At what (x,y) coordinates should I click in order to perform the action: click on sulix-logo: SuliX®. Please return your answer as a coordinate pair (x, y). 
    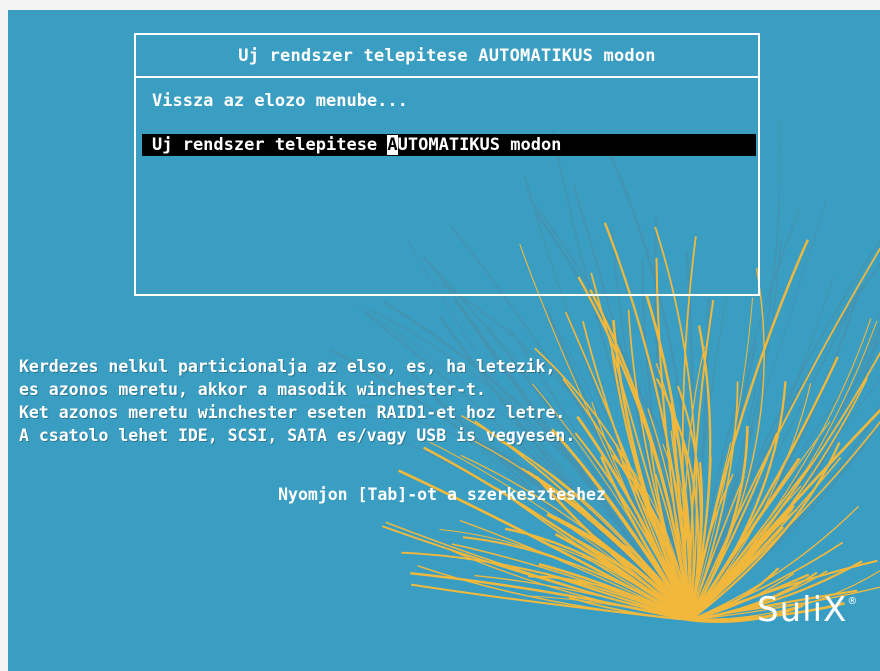
    Looking at the image, I should click on (807, 610).